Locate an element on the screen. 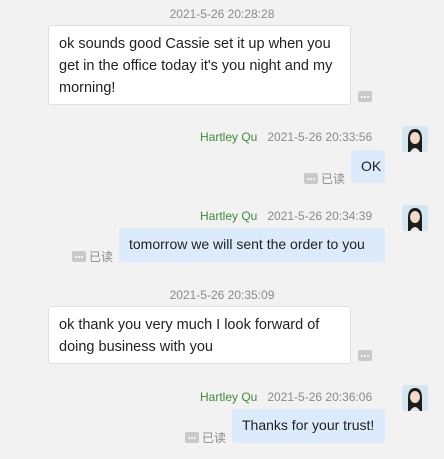 This screenshot has width=444, height=459. message-time: 2021-5-26 20:33:56 is located at coordinates (320, 137).